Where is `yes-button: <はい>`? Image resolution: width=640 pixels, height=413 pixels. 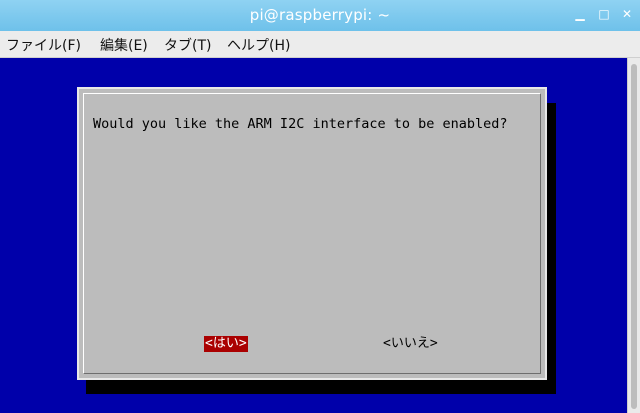
yes-button: <はい> is located at coordinates (226, 344).